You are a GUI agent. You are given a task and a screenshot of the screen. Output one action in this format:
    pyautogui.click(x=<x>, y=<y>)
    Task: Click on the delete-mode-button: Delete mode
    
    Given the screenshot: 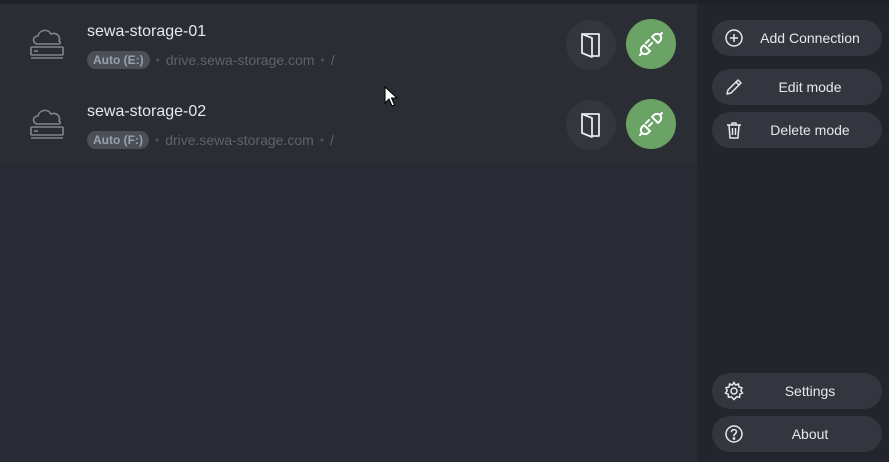 What is the action you would take?
    pyautogui.click(x=797, y=130)
    